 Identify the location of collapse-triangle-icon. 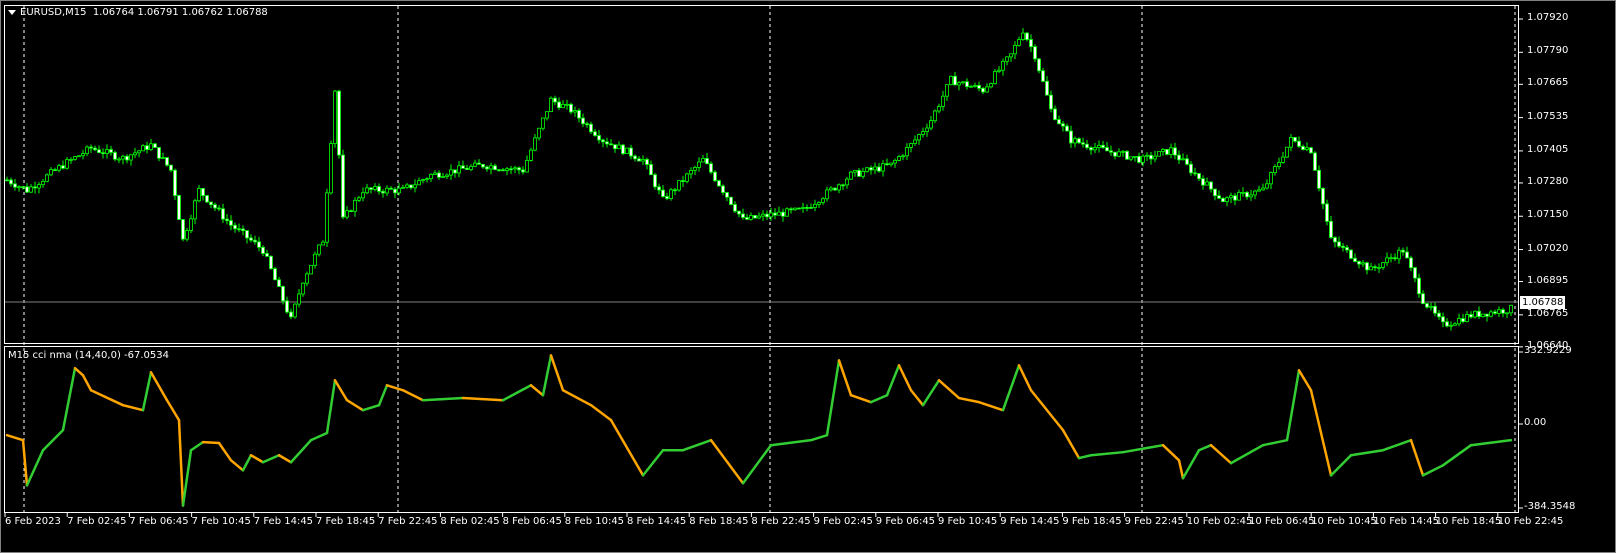
(12, 12).